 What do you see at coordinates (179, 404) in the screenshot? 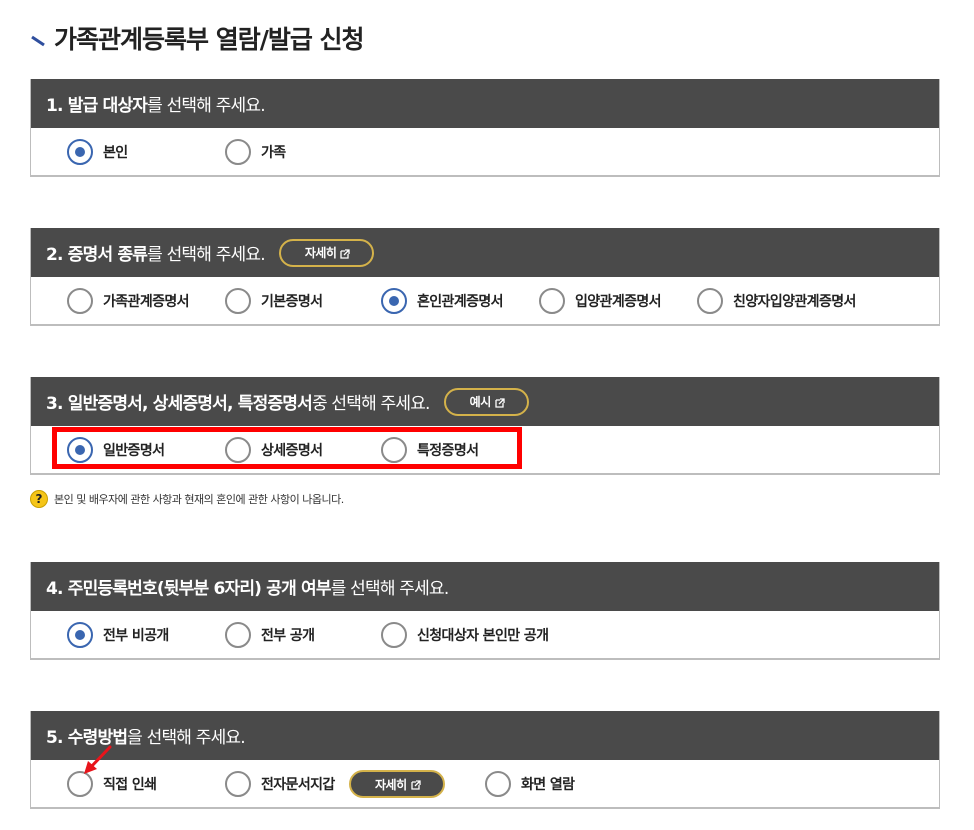
I see `section-title-bold: 3. 일반증명서, 상세증명서, 특정증명서` at bounding box center [179, 404].